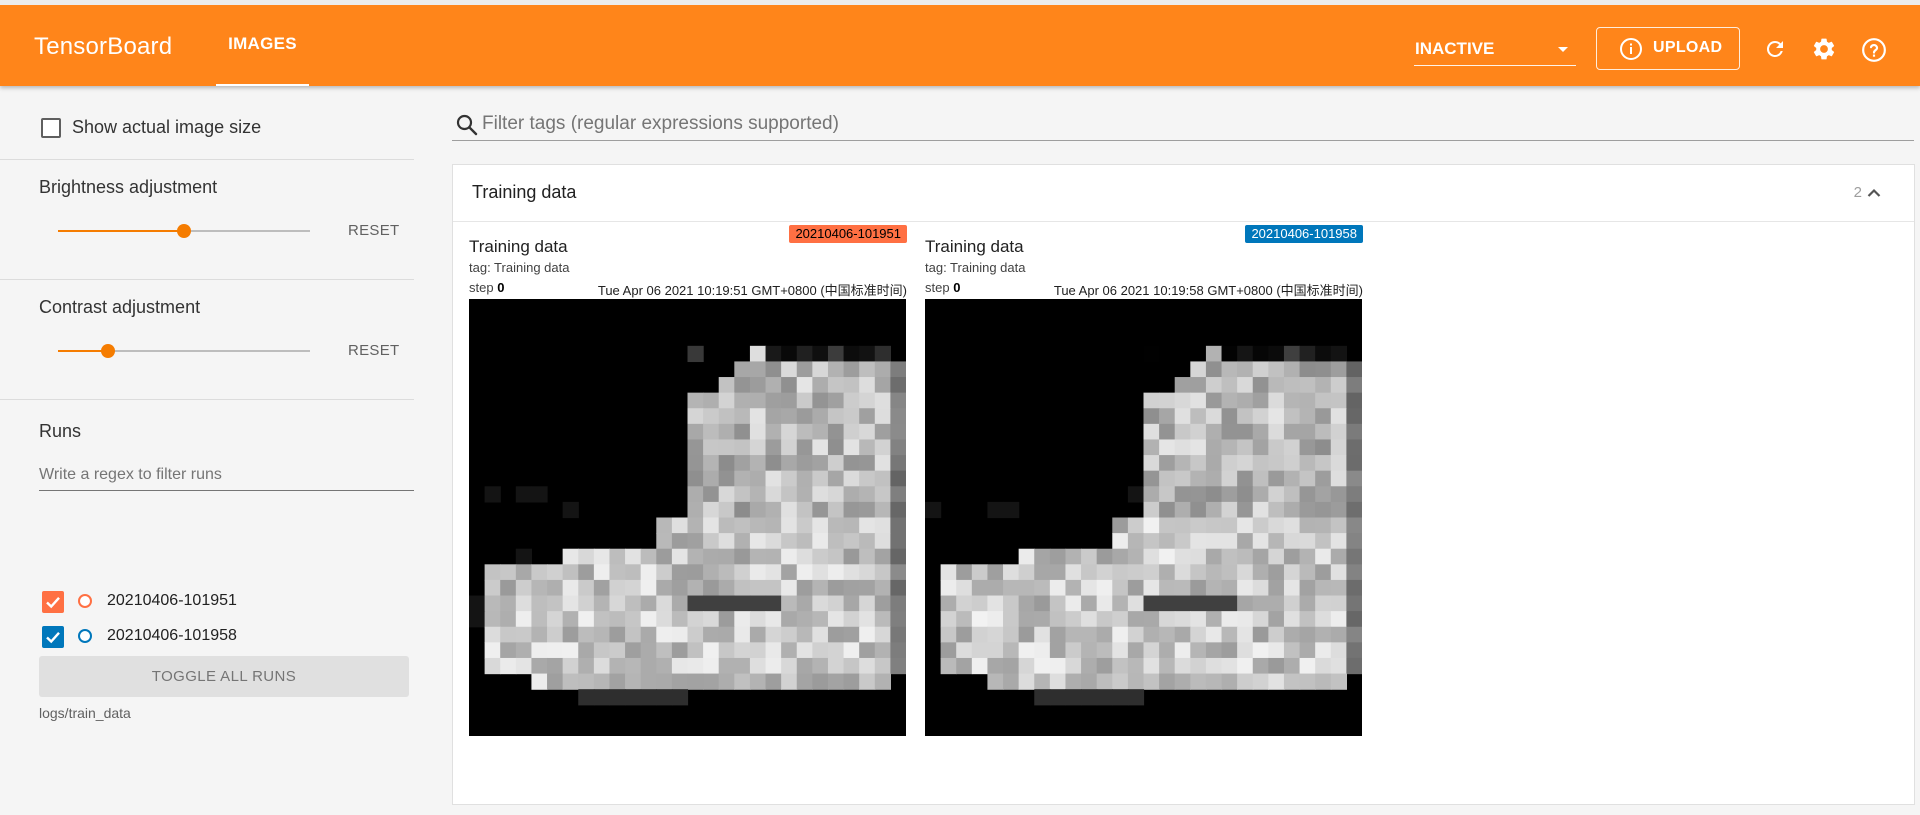  I want to click on run-name: 20210406-101958, so click(172, 635).